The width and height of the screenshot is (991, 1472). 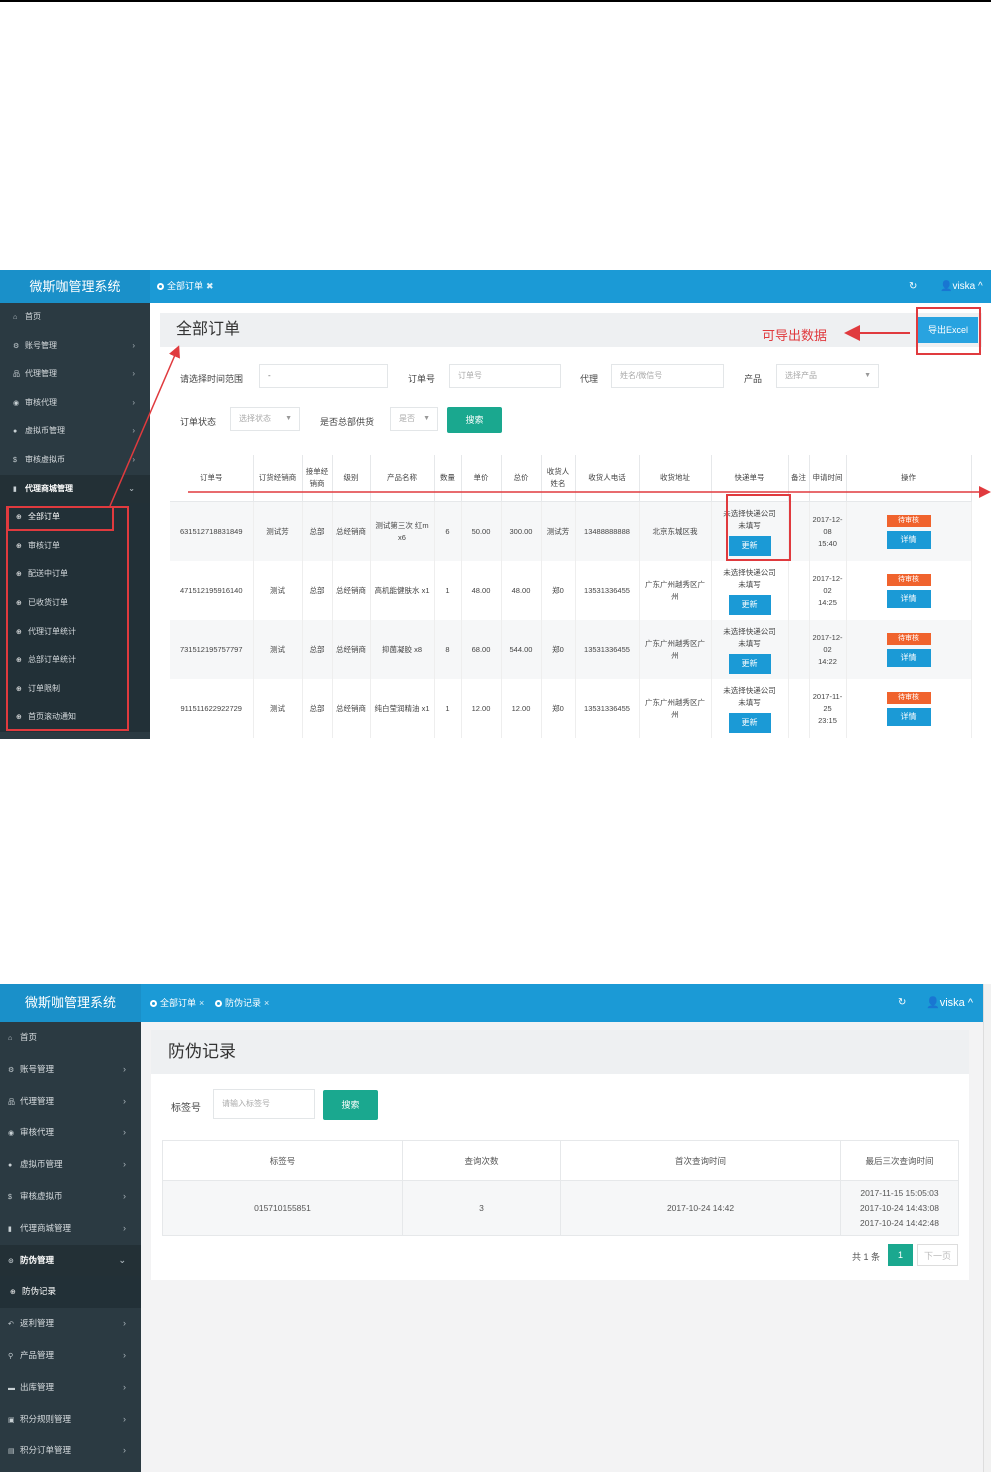 I want to click on sidebar-label: 代理管理, so click(x=37, y=1100).